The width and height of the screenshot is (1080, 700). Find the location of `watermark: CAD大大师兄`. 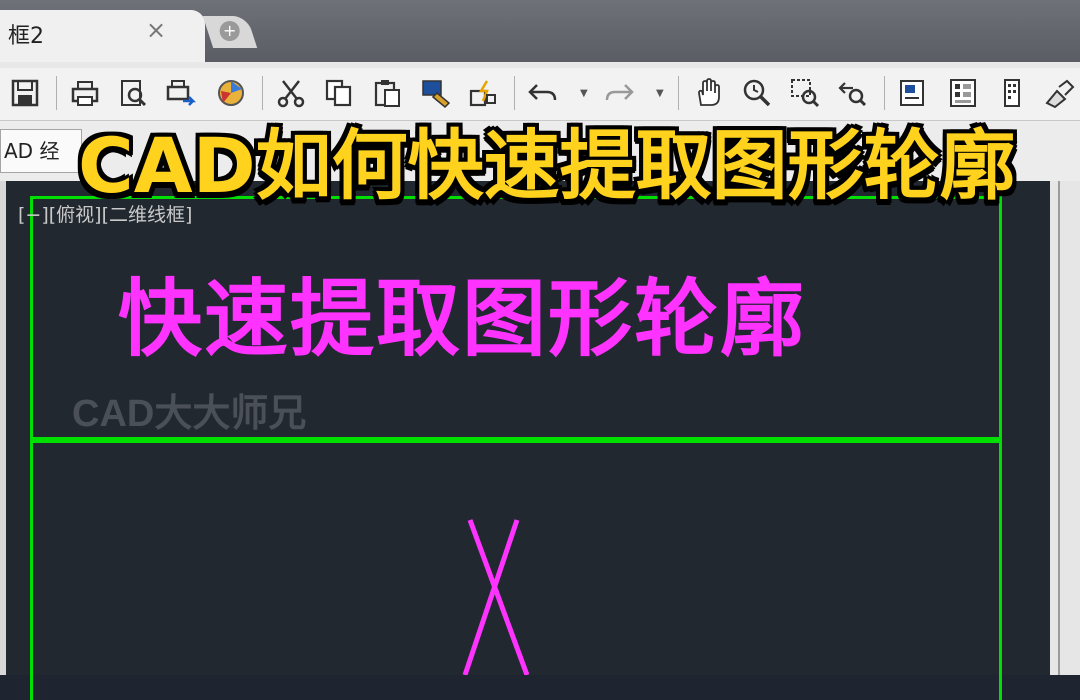

watermark: CAD大大师兄 is located at coordinates (189, 414).